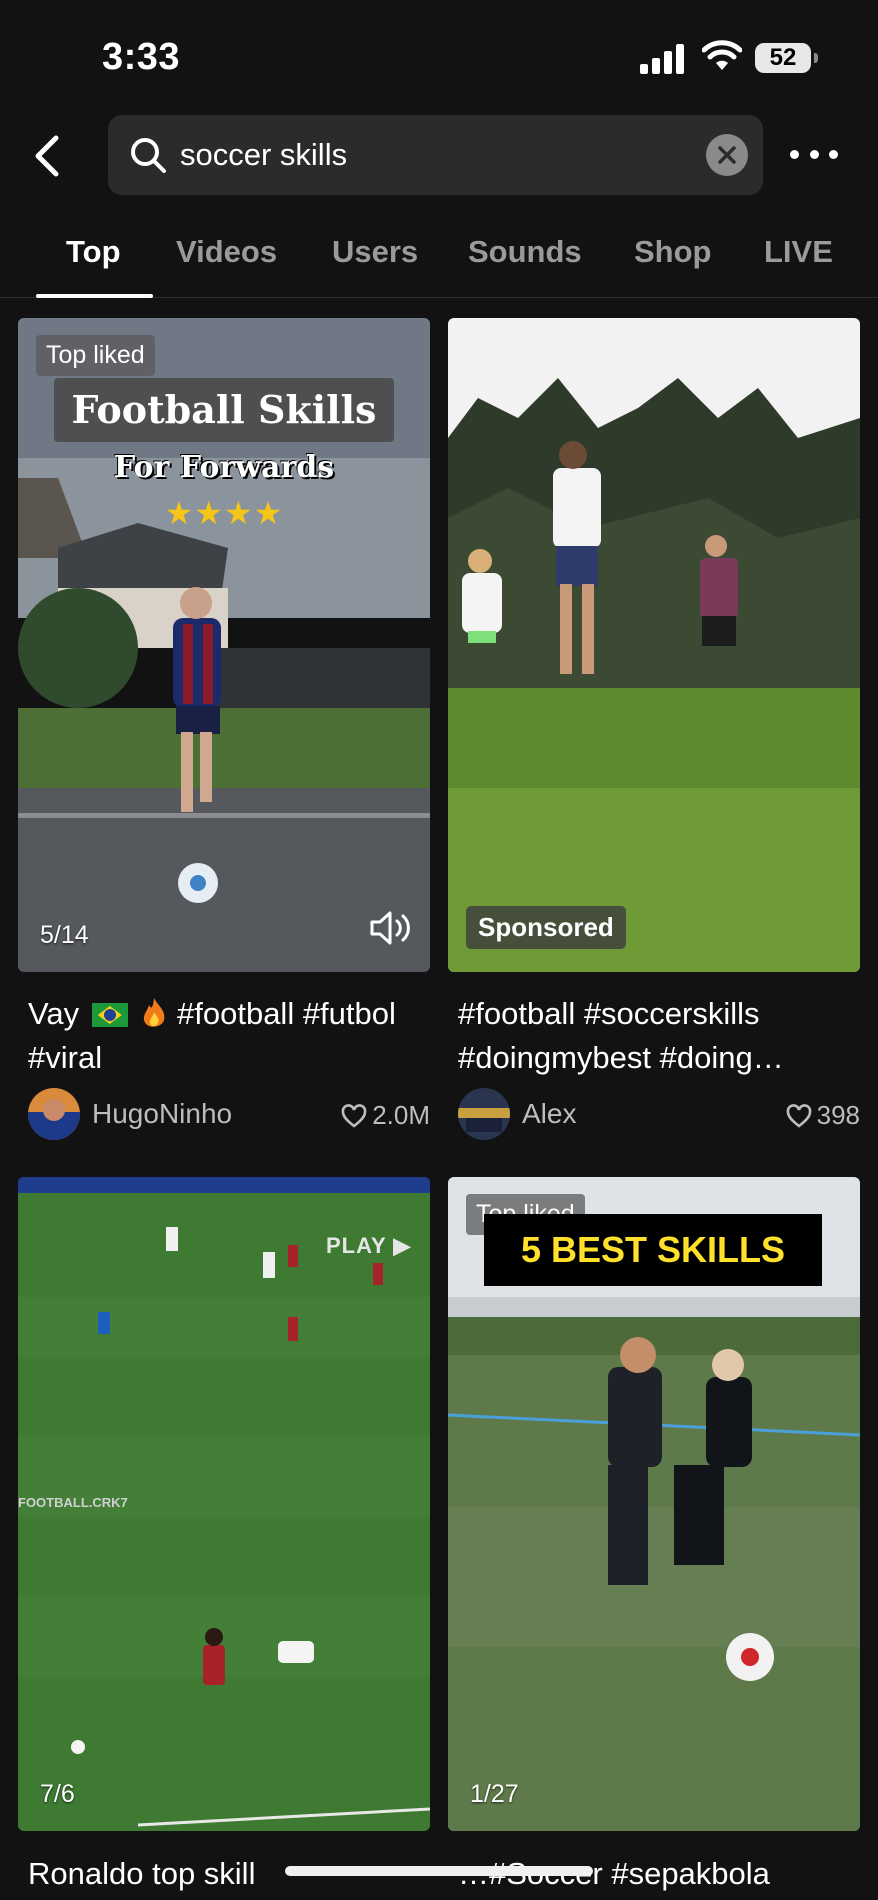 This screenshot has height=1900, width=878. I want to click on clear-search-button, so click(727, 155).